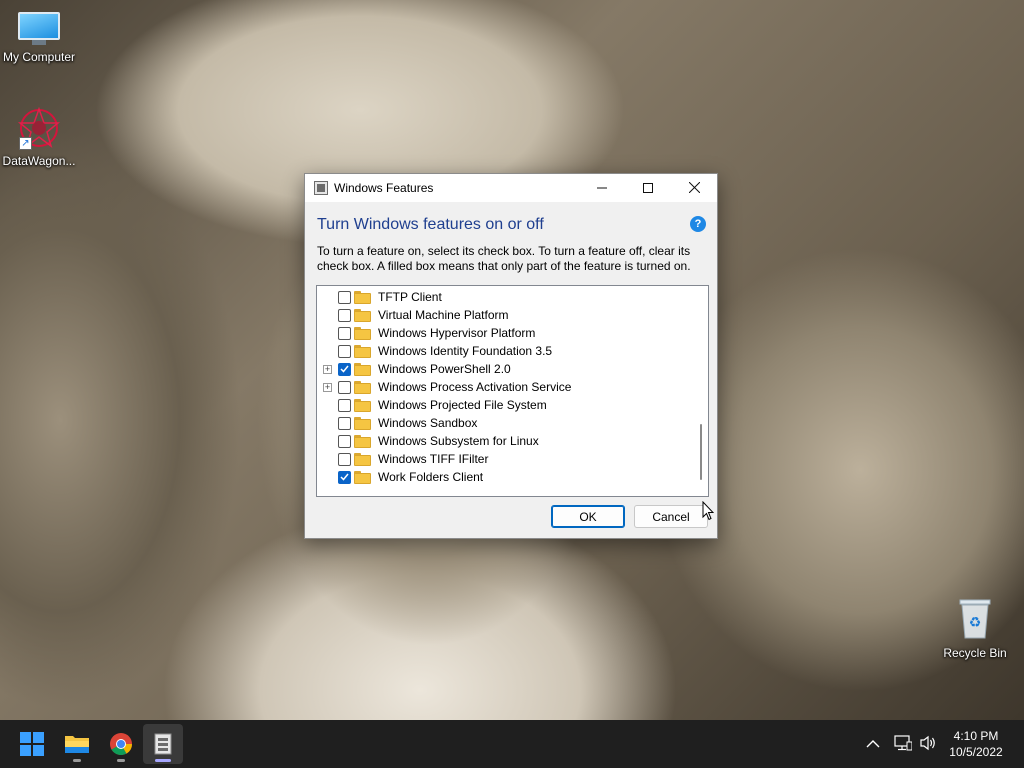 The image size is (1024, 768). What do you see at coordinates (507, 423) in the screenshot?
I see `feature-row: Windows Sandbox` at bounding box center [507, 423].